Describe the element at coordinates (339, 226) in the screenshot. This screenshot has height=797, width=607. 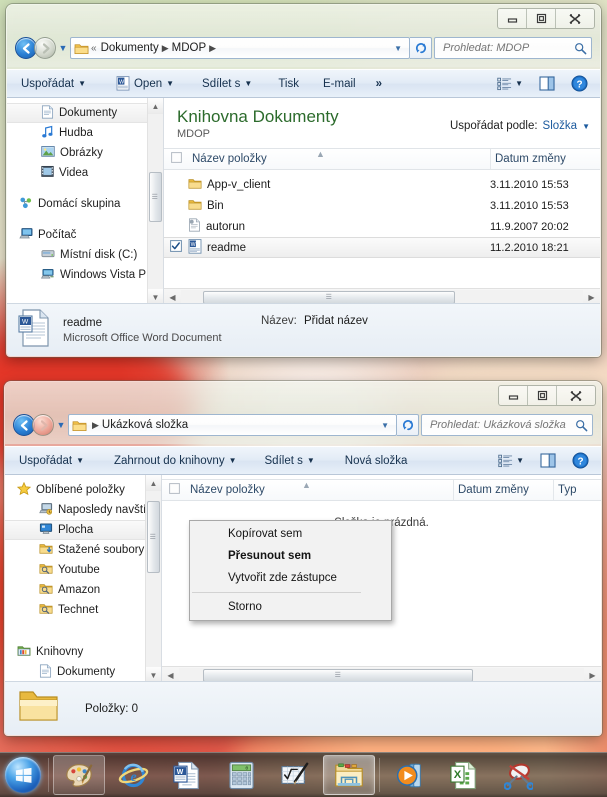
I see `file-name-cell: autorun` at that location.